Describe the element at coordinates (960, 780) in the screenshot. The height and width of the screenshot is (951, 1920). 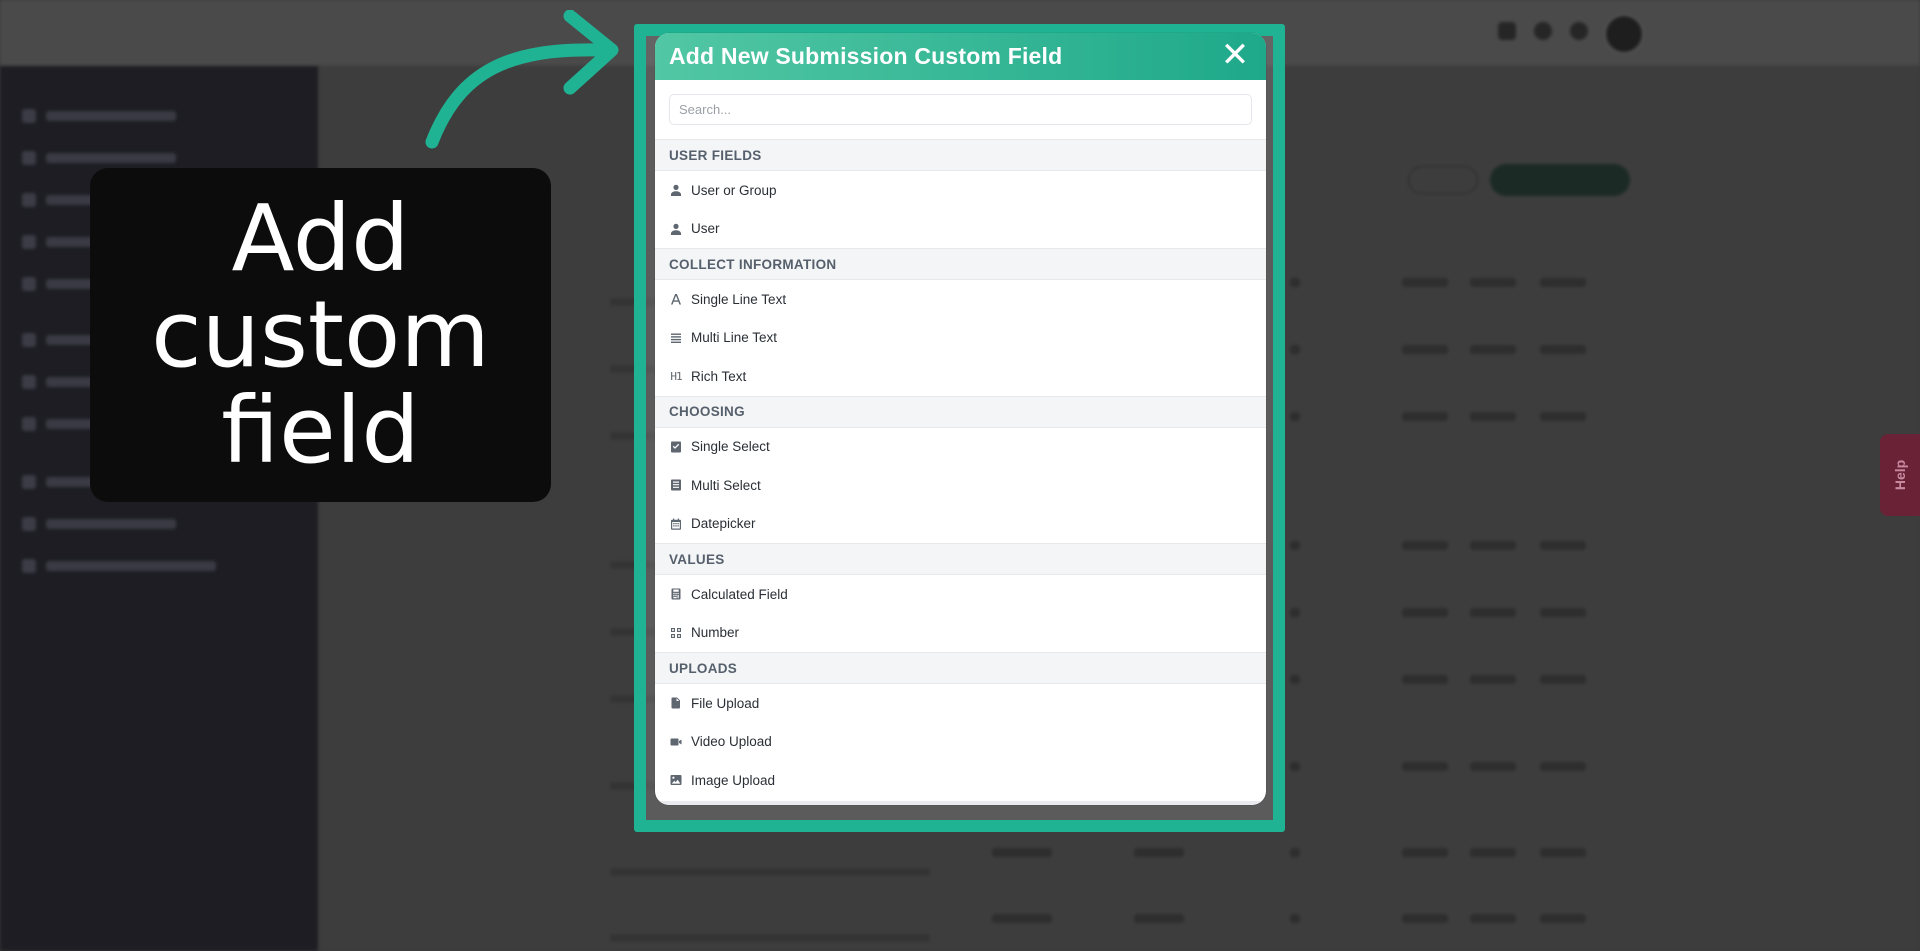
I see `field-type-option: Image Upload` at that location.